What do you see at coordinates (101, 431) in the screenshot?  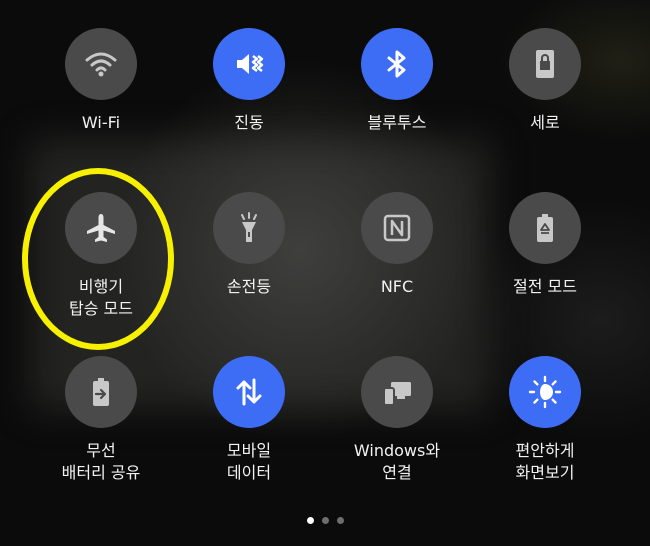 I see `tile-wireless-battery-share: 무선 배터리 공유` at bounding box center [101, 431].